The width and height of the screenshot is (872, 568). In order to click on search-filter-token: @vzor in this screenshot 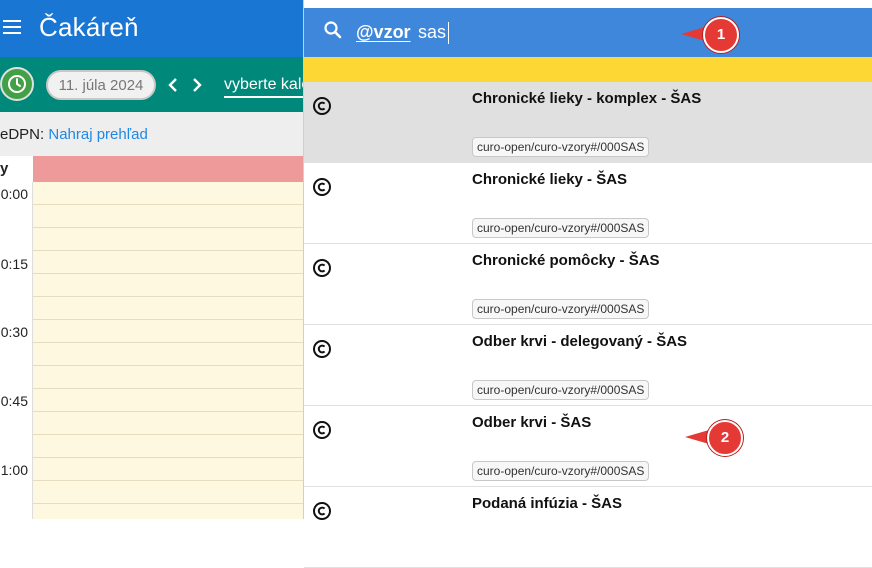, I will do `click(383, 32)`.